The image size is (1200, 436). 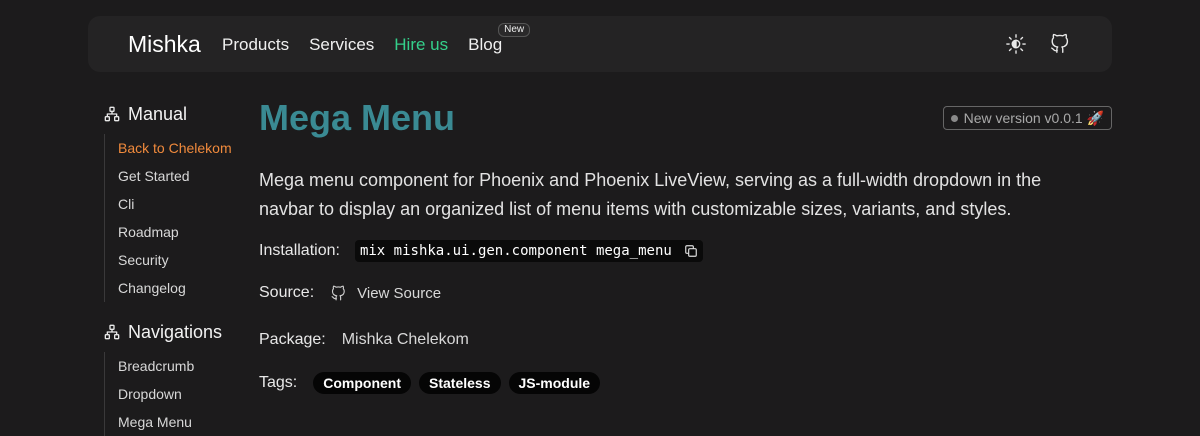 What do you see at coordinates (287, 292) in the screenshot?
I see `source-label: Source:` at bounding box center [287, 292].